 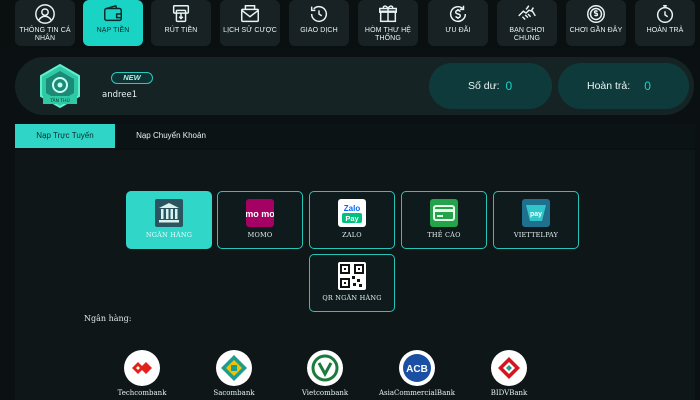 What do you see at coordinates (352, 235) in the screenshot?
I see `method-label: ZALO` at bounding box center [352, 235].